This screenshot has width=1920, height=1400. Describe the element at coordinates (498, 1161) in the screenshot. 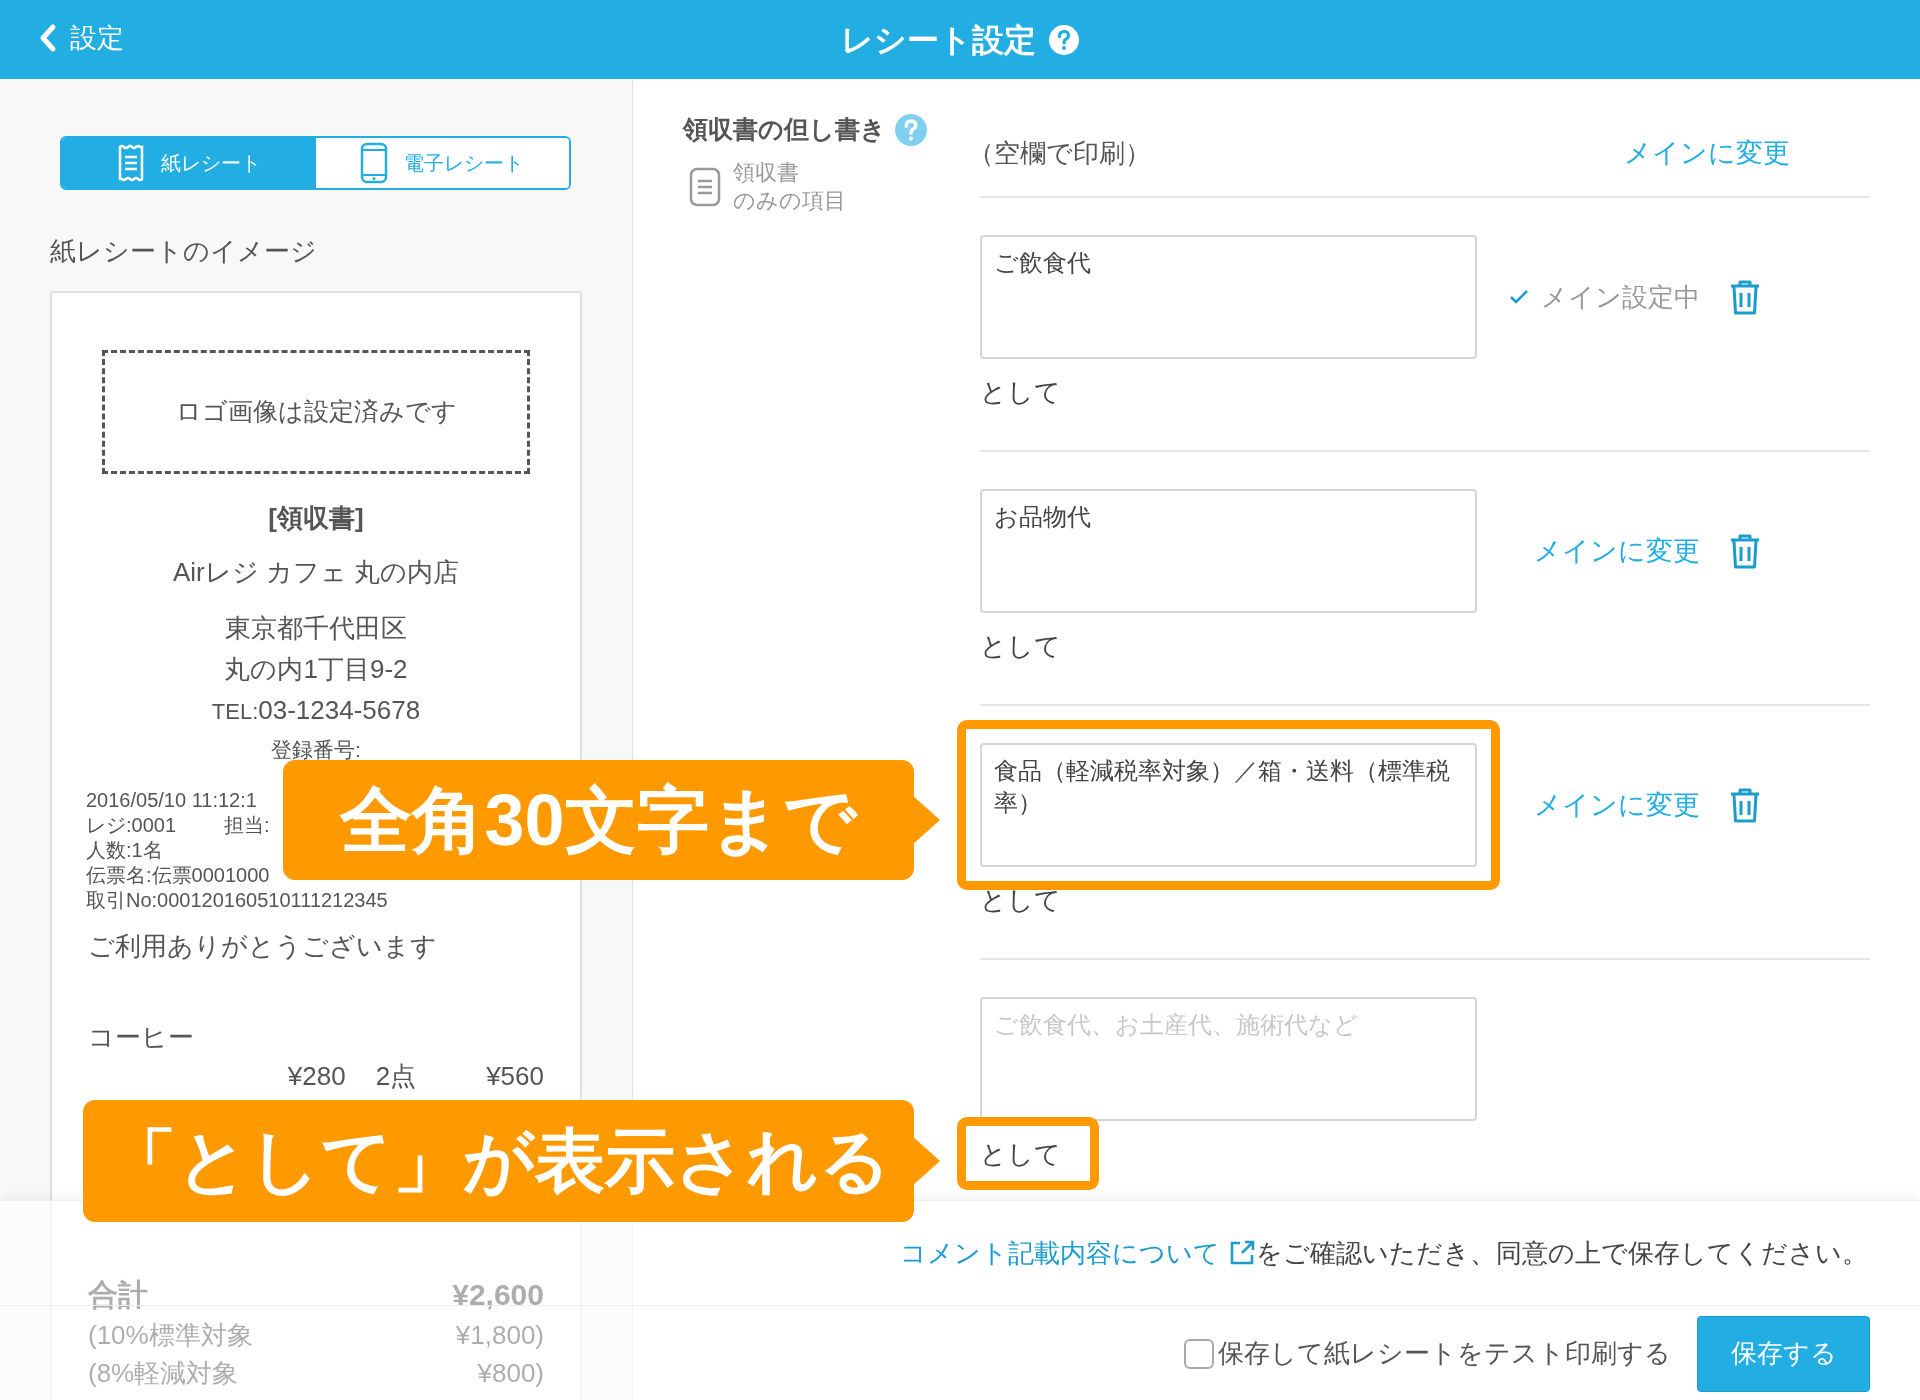

I see `callout: 「として」が表示される` at that location.